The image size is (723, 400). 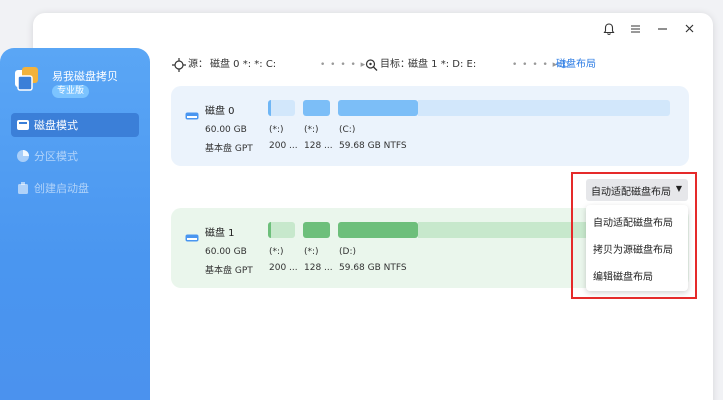 I want to click on partition-mode-icon, so click(x=23, y=156).